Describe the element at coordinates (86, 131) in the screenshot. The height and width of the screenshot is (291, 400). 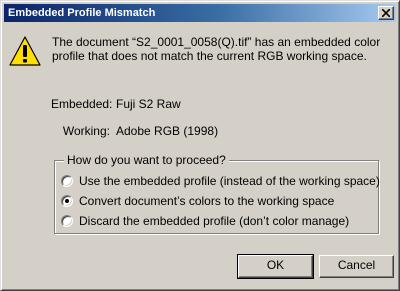
I see `working-label: Working:` at that location.